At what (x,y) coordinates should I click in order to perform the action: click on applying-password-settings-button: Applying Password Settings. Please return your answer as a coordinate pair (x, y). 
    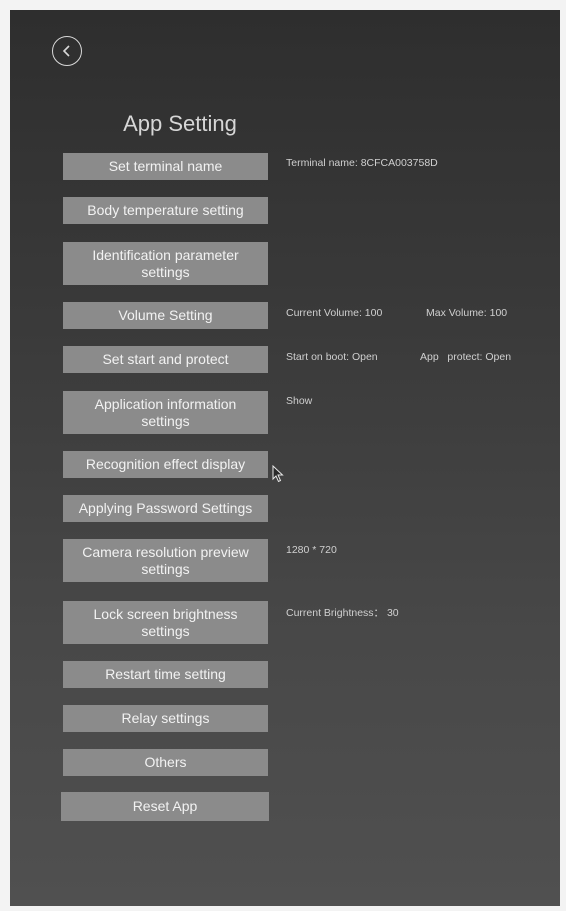
    Looking at the image, I should click on (165, 508).